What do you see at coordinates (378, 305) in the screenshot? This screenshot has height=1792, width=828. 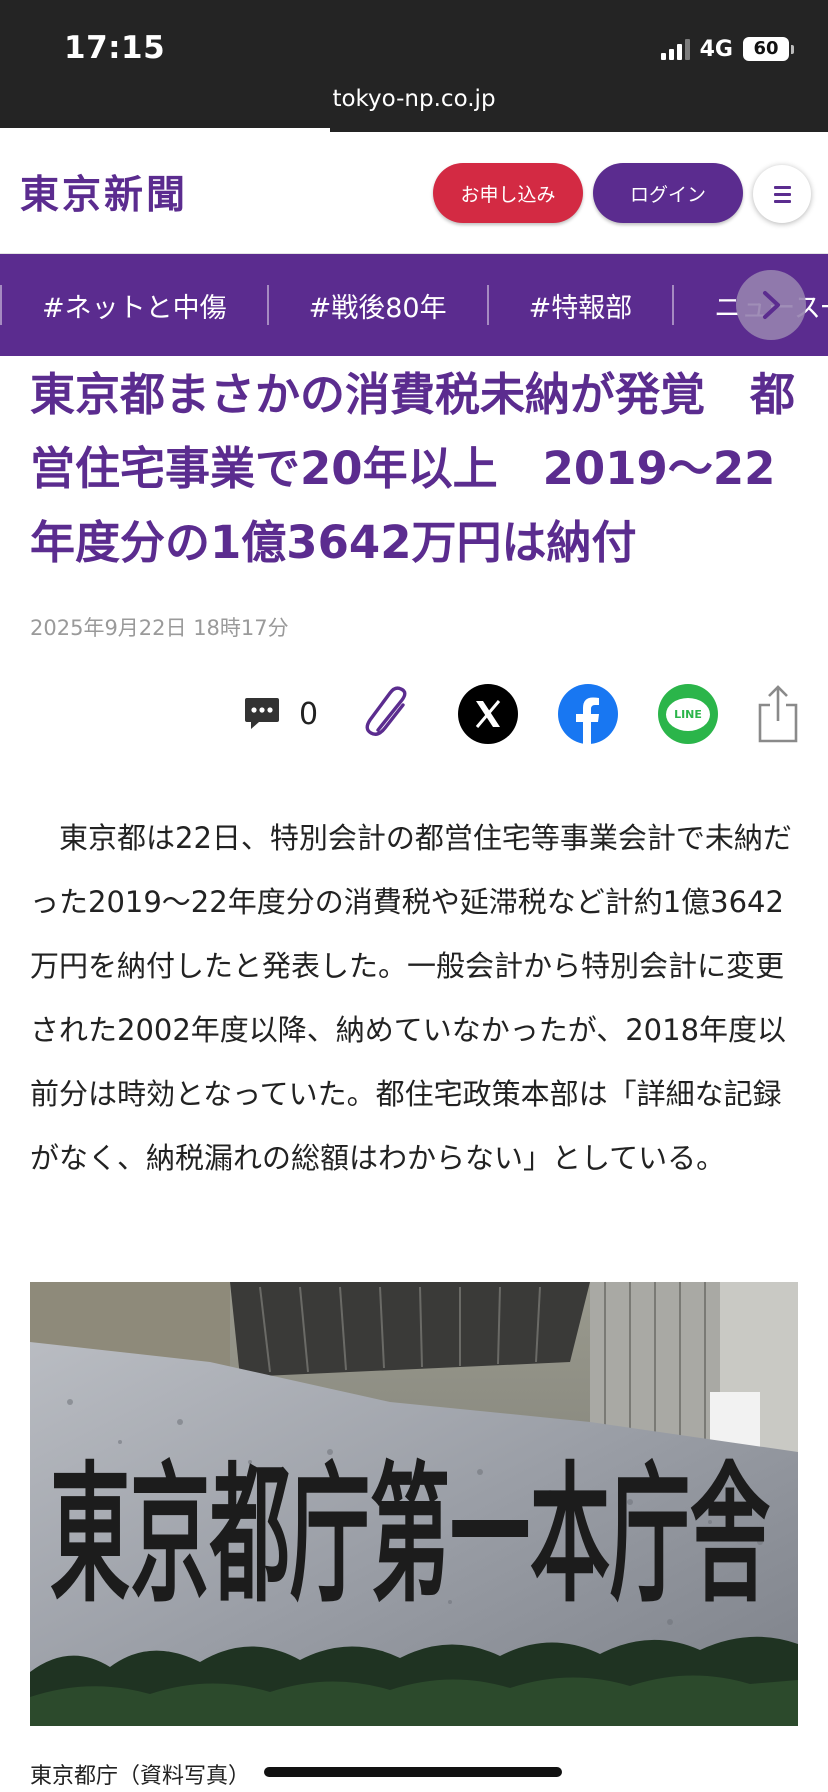 I see `topic-link: #戦後80年` at bounding box center [378, 305].